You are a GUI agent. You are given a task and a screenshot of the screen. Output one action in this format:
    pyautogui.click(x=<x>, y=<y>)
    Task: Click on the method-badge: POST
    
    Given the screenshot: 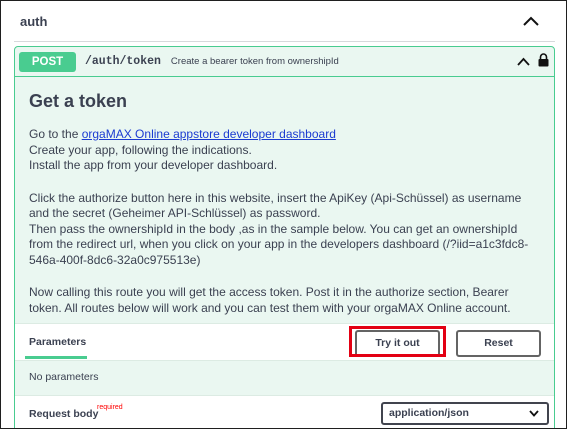 What is the action you would take?
    pyautogui.click(x=47, y=61)
    